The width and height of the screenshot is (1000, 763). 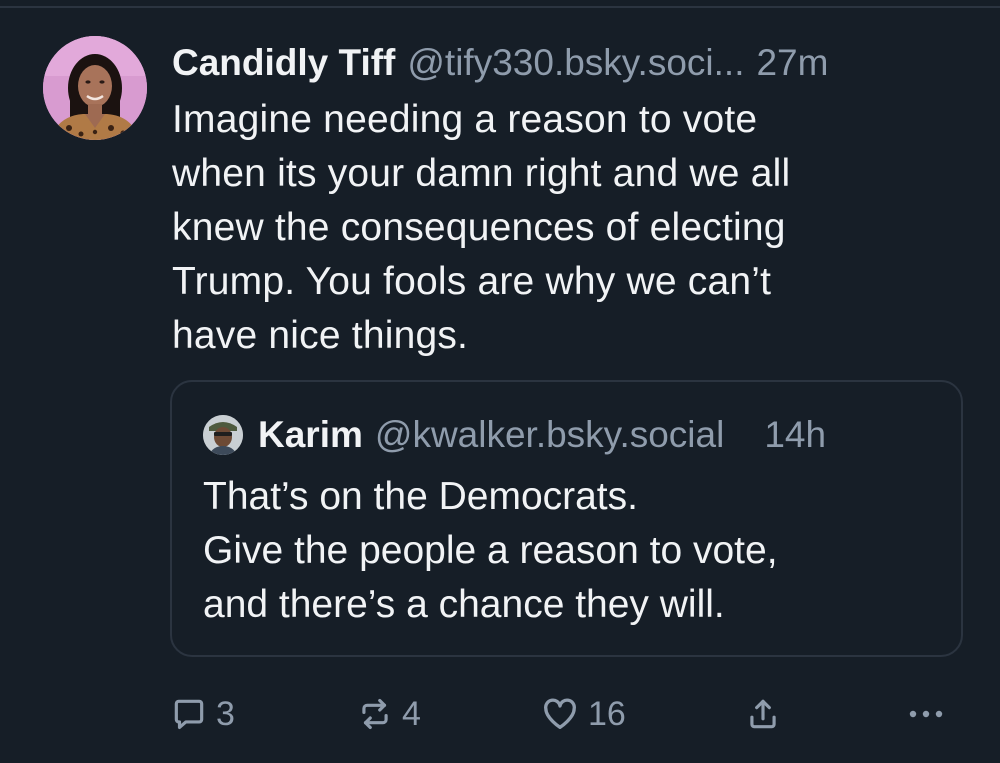 I want to click on share-icon, so click(x=763, y=714).